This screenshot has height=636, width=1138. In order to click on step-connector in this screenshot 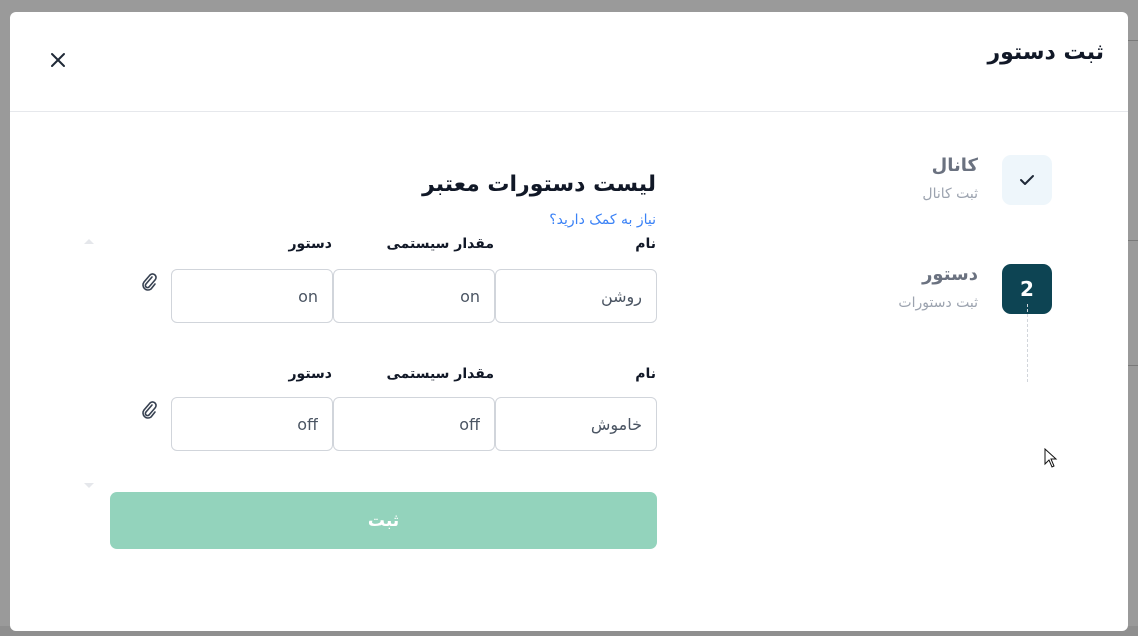, I will do `click(1027, 343)`.